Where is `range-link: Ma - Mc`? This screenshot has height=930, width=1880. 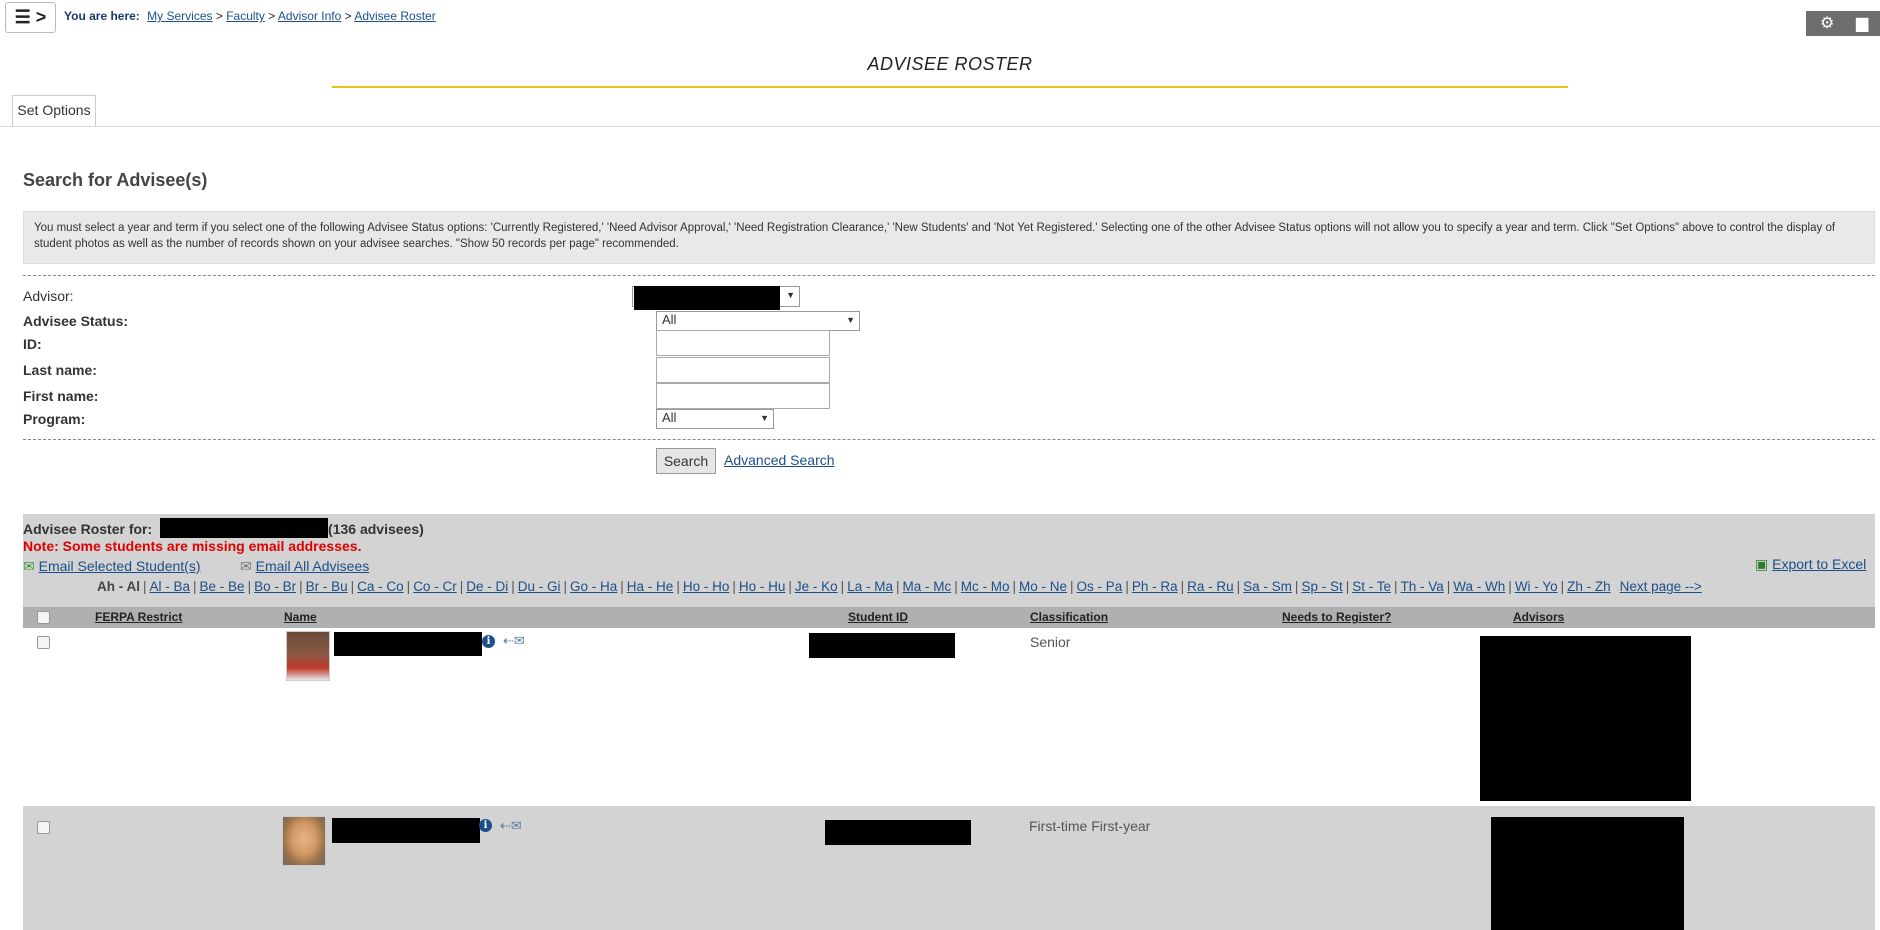
range-link: Ma - Mc is located at coordinates (926, 586).